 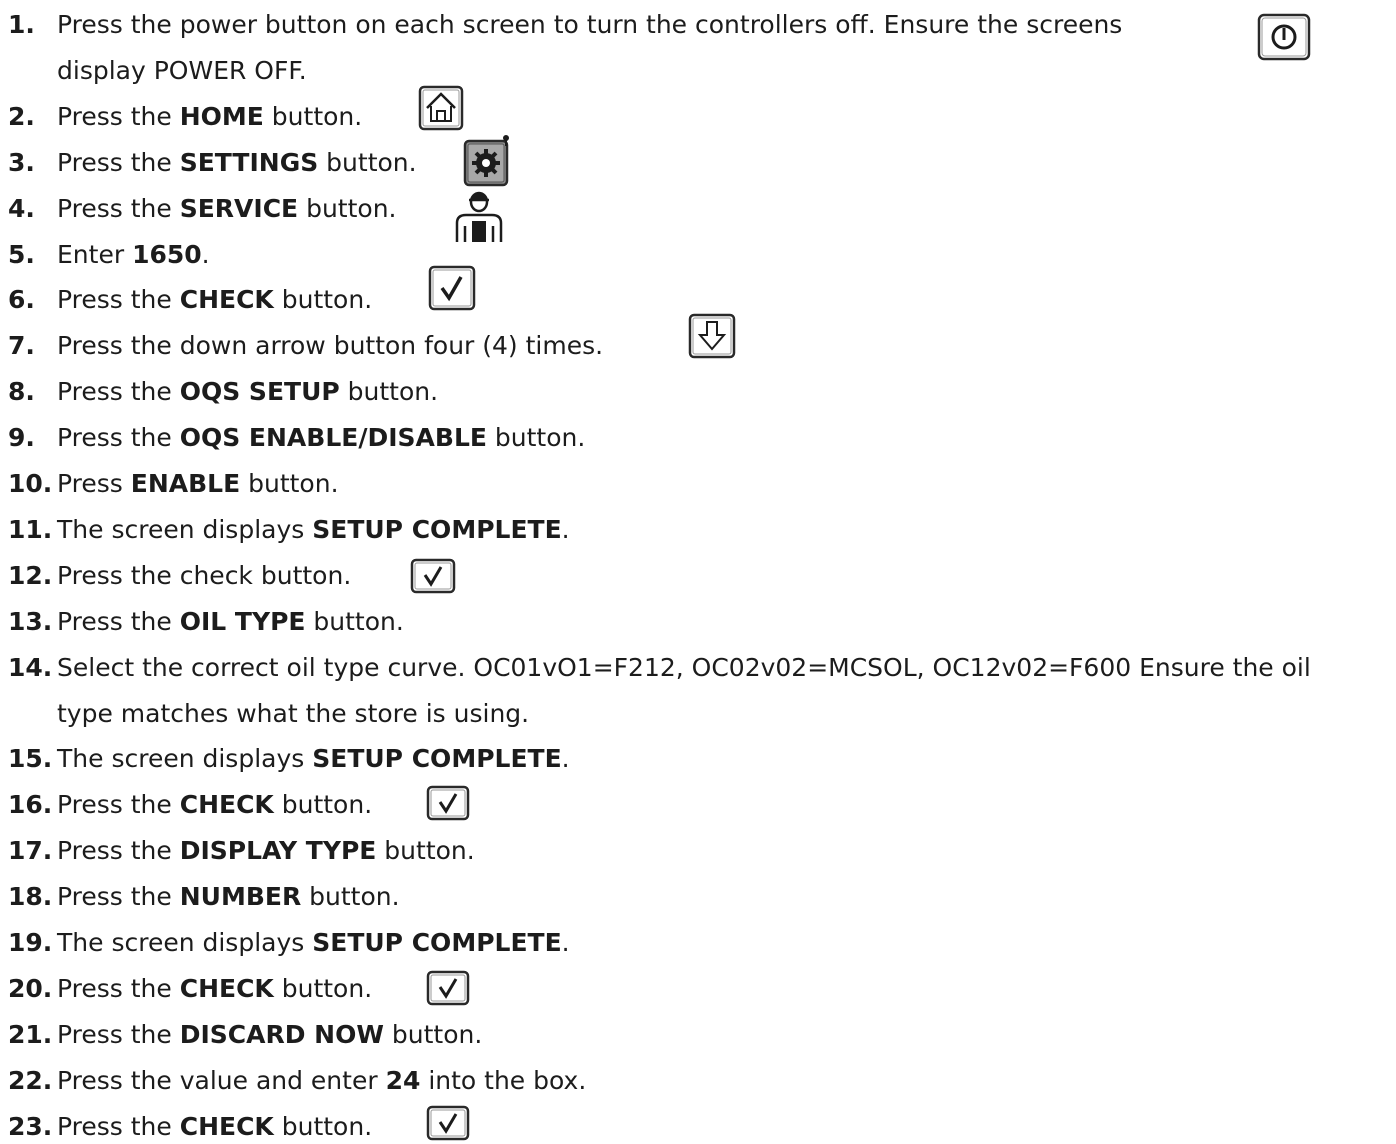 What do you see at coordinates (221, 116) in the screenshot?
I see `step-text-bold: HOME` at bounding box center [221, 116].